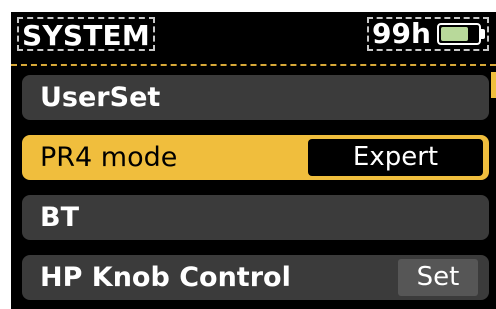 Image resolution: width=496 pixels, height=309 pixels. I want to click on battery-level-fill, so click(454, 34).